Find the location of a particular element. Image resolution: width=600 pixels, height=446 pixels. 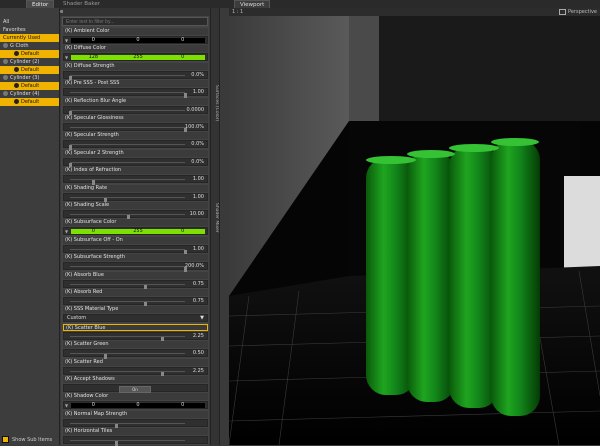

accept-shadows-toggle: On is located at coordinates (135, 388).